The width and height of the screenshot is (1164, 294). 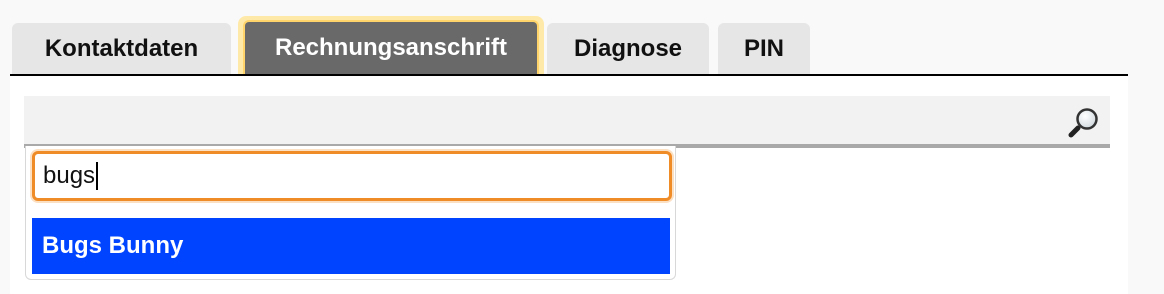 I want to click on tab-active-surface: Rechnungsanschrift, so click(x=391, y=47).